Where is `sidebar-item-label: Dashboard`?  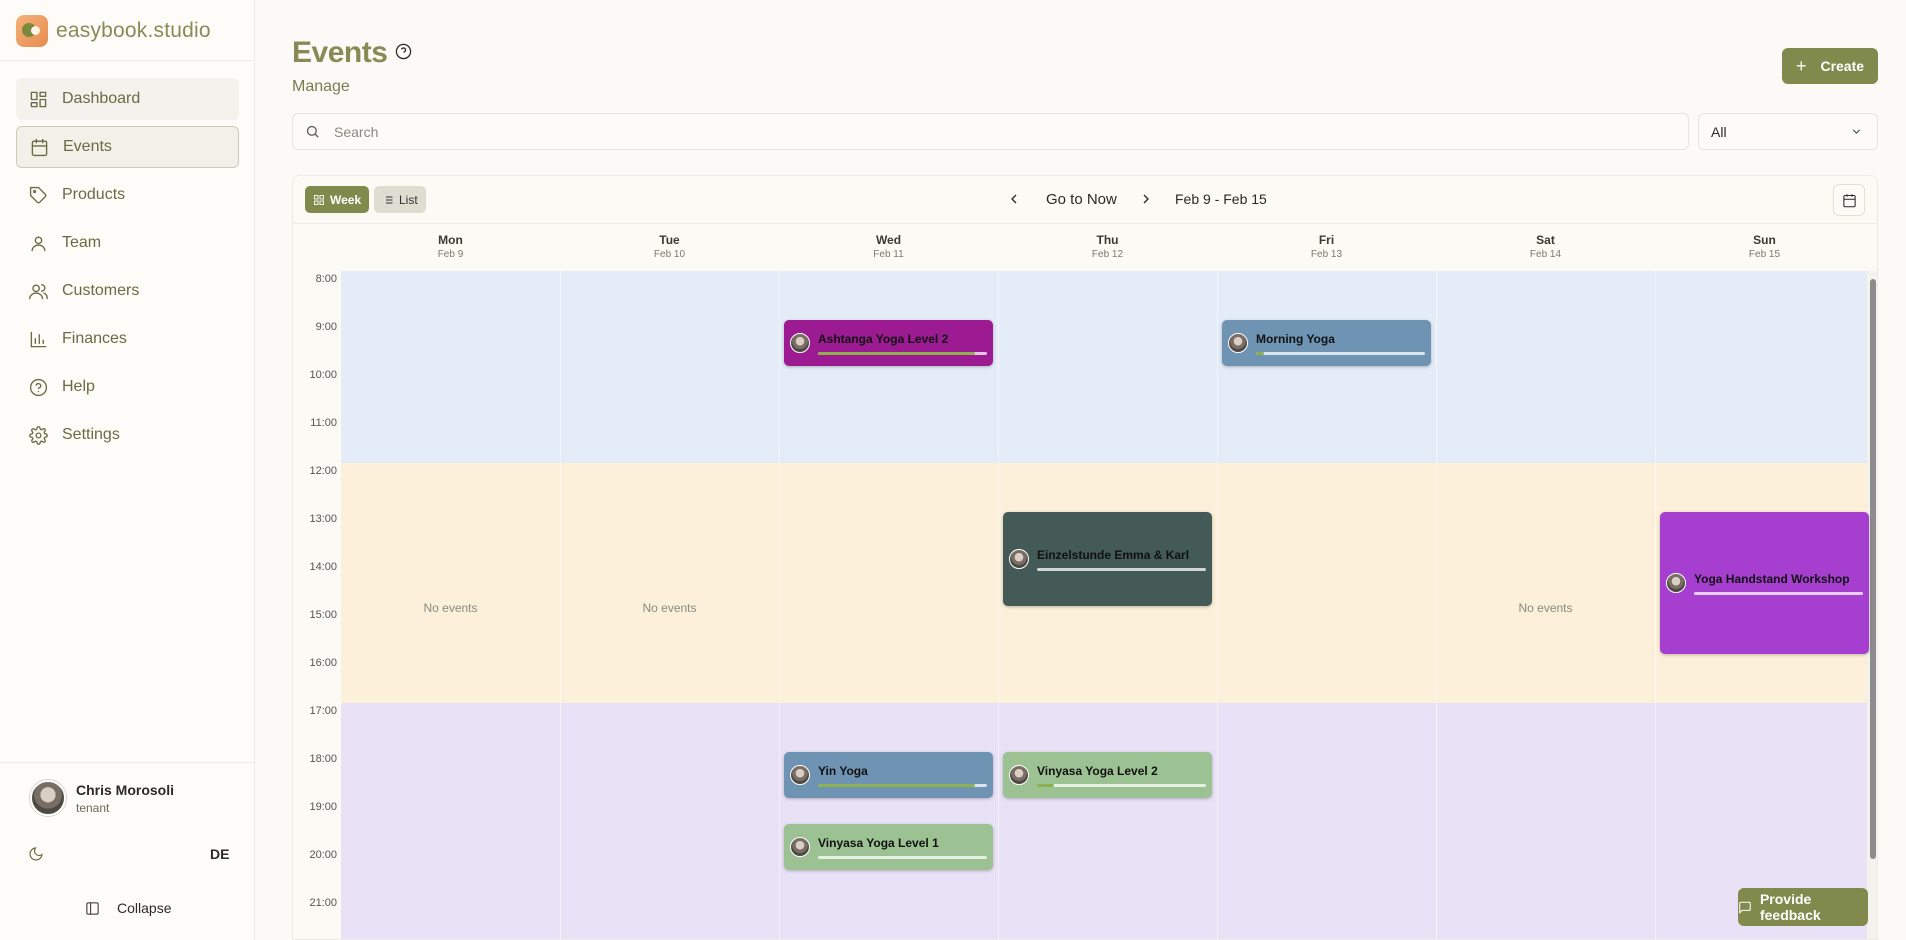
sidebar-item-label: Dashboard is located at coordinates (101, 98).